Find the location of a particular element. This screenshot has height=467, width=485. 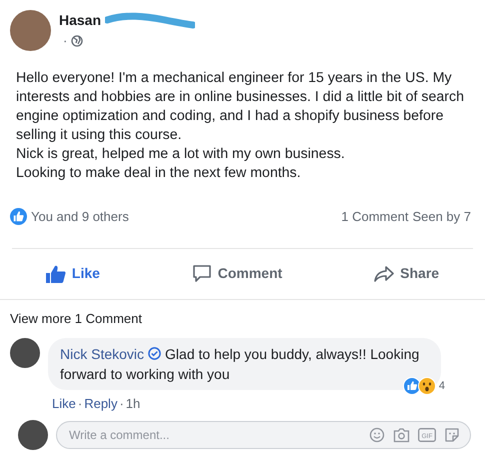

comment-time: 1h is located at coordinates (133, 404).